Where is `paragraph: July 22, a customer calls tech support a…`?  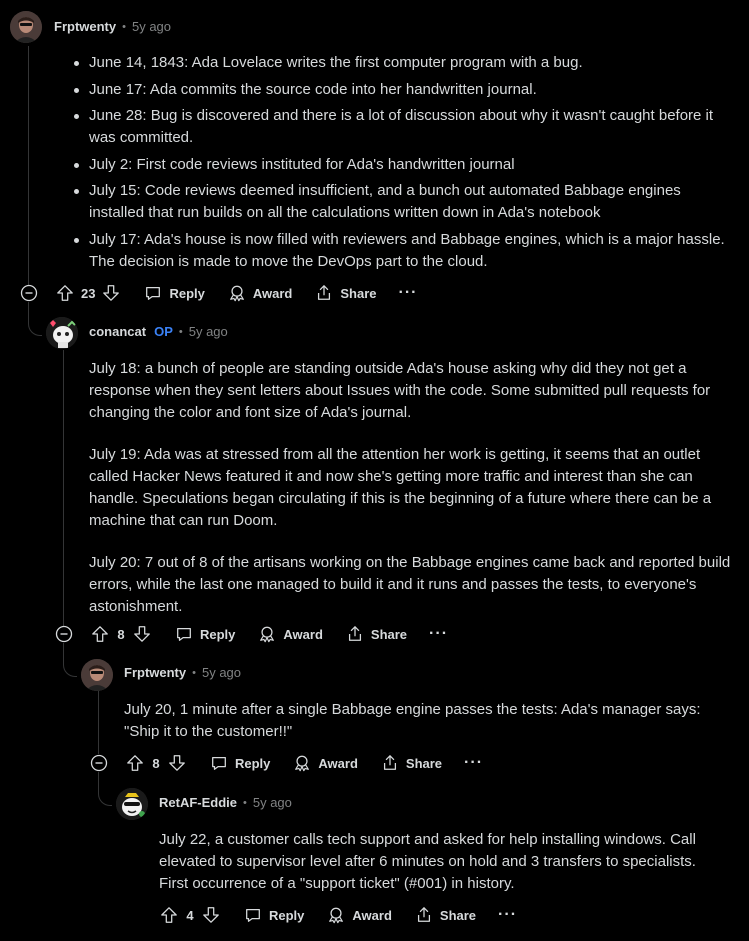
paragraph: July 22, a customer calls tech support a… is located at coordinates (427, 861).